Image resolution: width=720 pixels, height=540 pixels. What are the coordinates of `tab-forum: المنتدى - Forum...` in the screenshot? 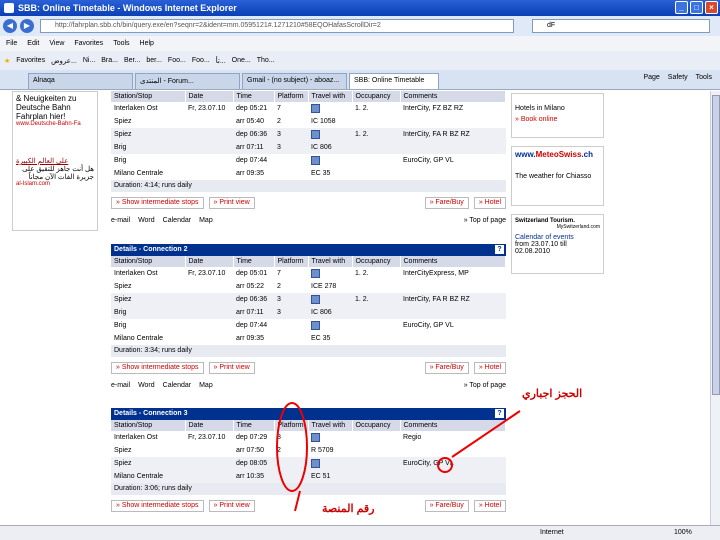 It's located at (187, 81).